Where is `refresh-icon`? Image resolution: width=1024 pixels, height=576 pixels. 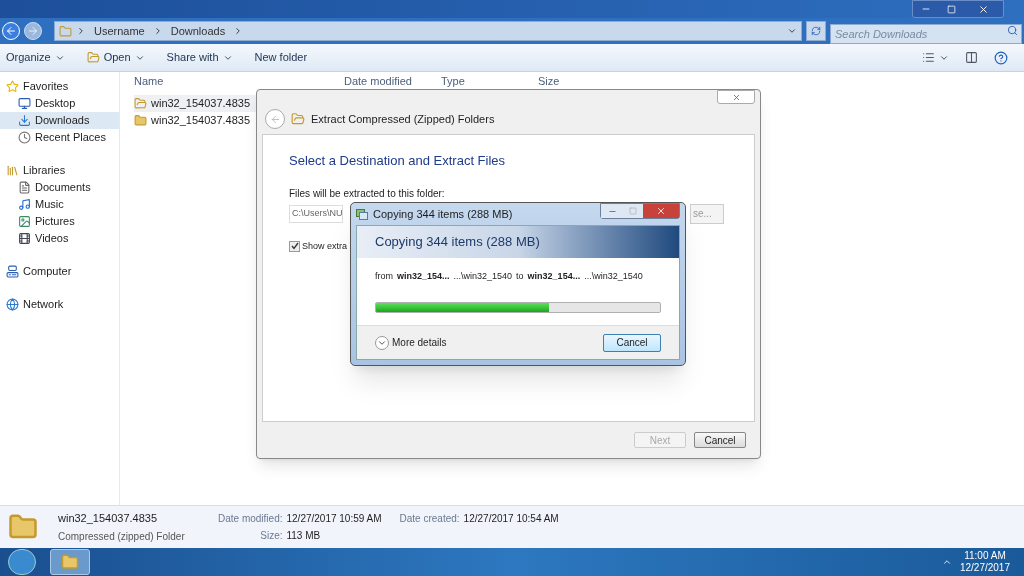
refresh-icon is located at coordinates (816, 31).